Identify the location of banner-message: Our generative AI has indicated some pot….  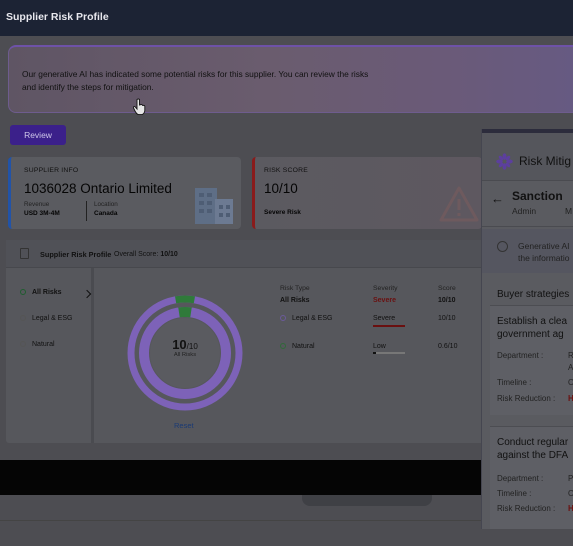
(195, 80).